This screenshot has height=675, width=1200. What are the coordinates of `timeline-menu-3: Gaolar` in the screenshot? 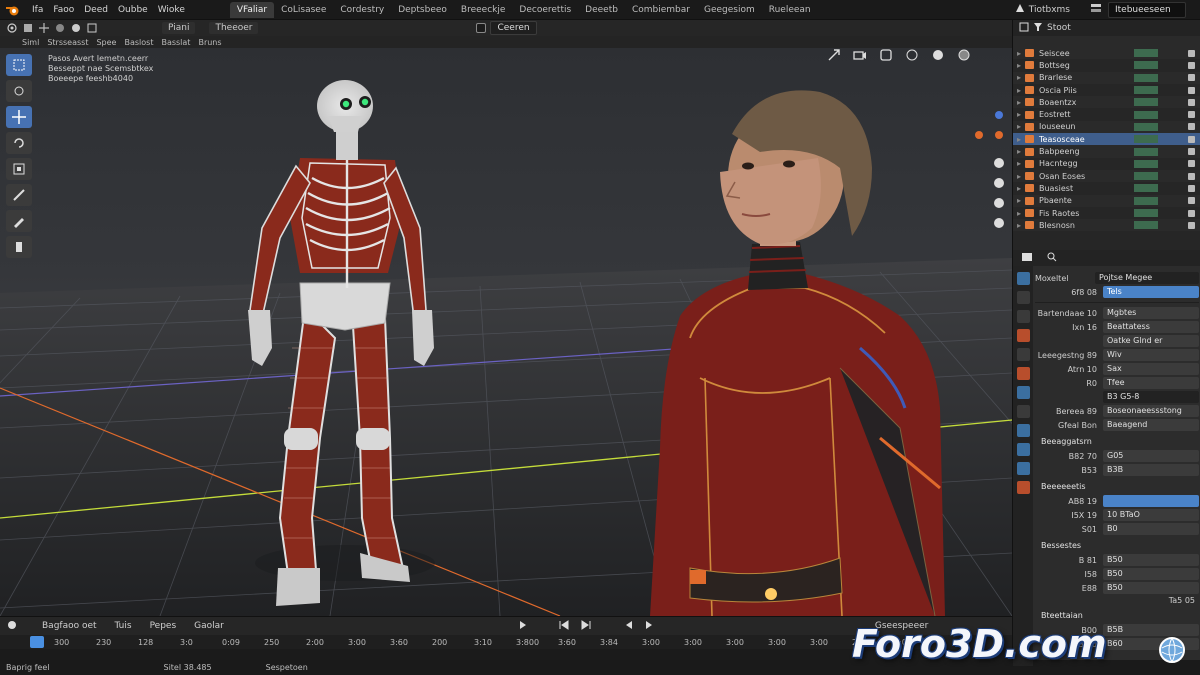 It's located at (209, 626).